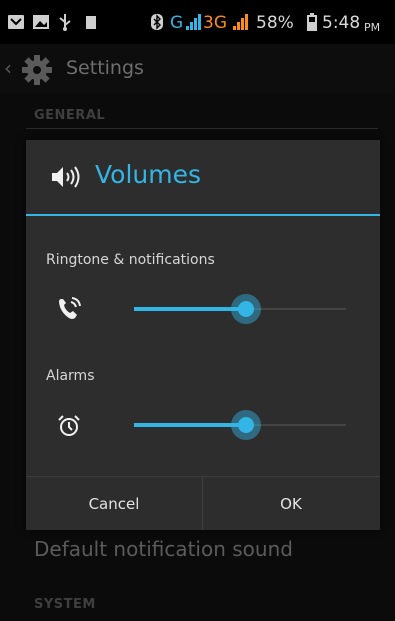  I want to click on usb-icon, so click(65, 24).